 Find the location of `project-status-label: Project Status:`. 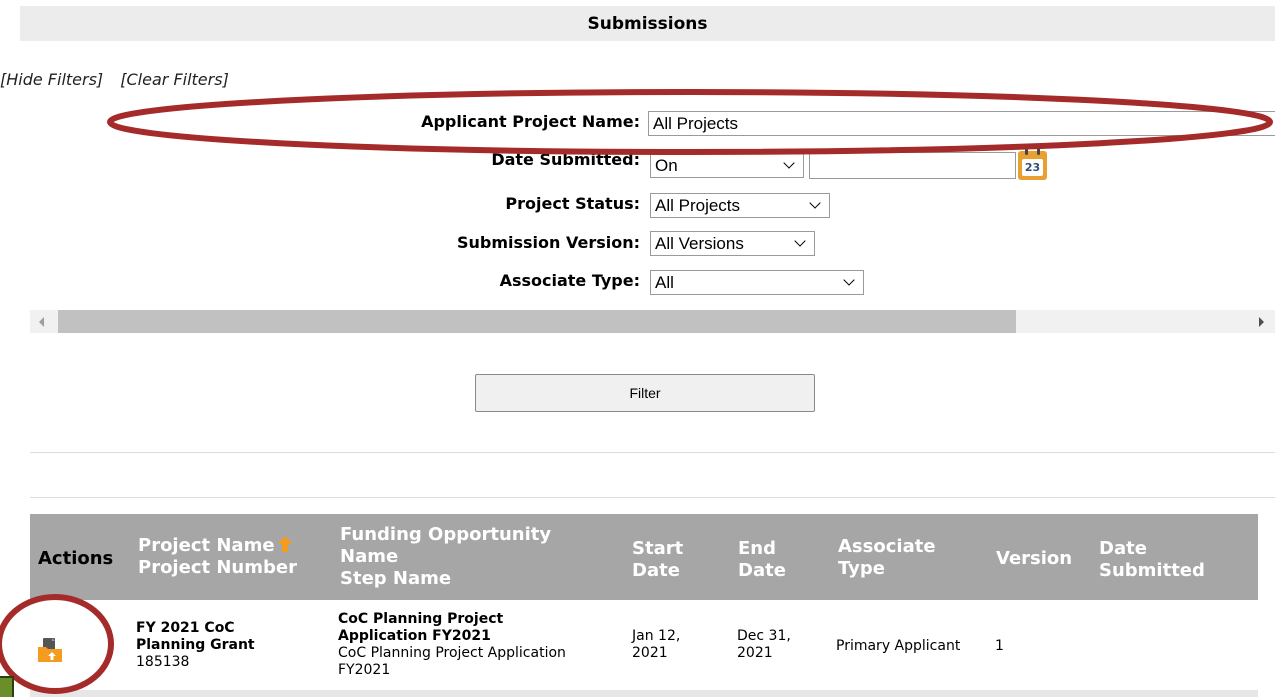

project-status-label: Project Status: is located at coordinates (572, 203).